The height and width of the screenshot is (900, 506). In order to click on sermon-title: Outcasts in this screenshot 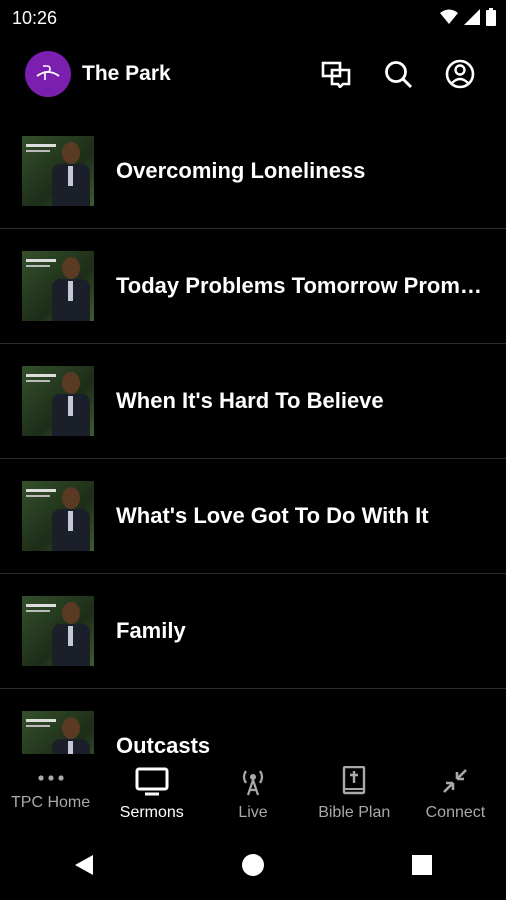, I will do `click(163, 743)`.